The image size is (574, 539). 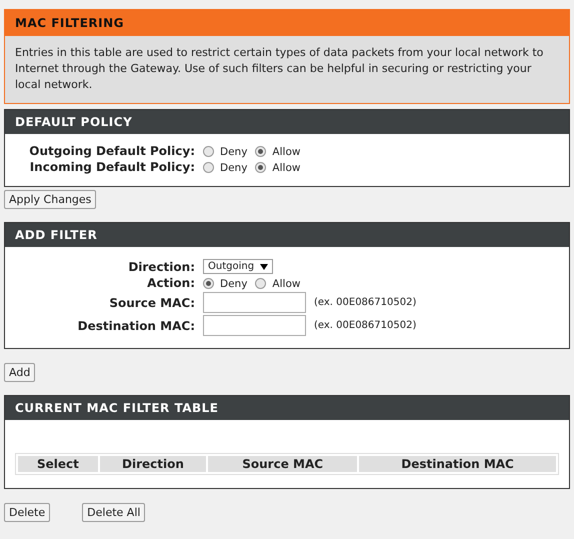 What do you see at coordinates (170, 283) in the screenshot?
I see `field-label: Action:` at bounding box center [170, 283].